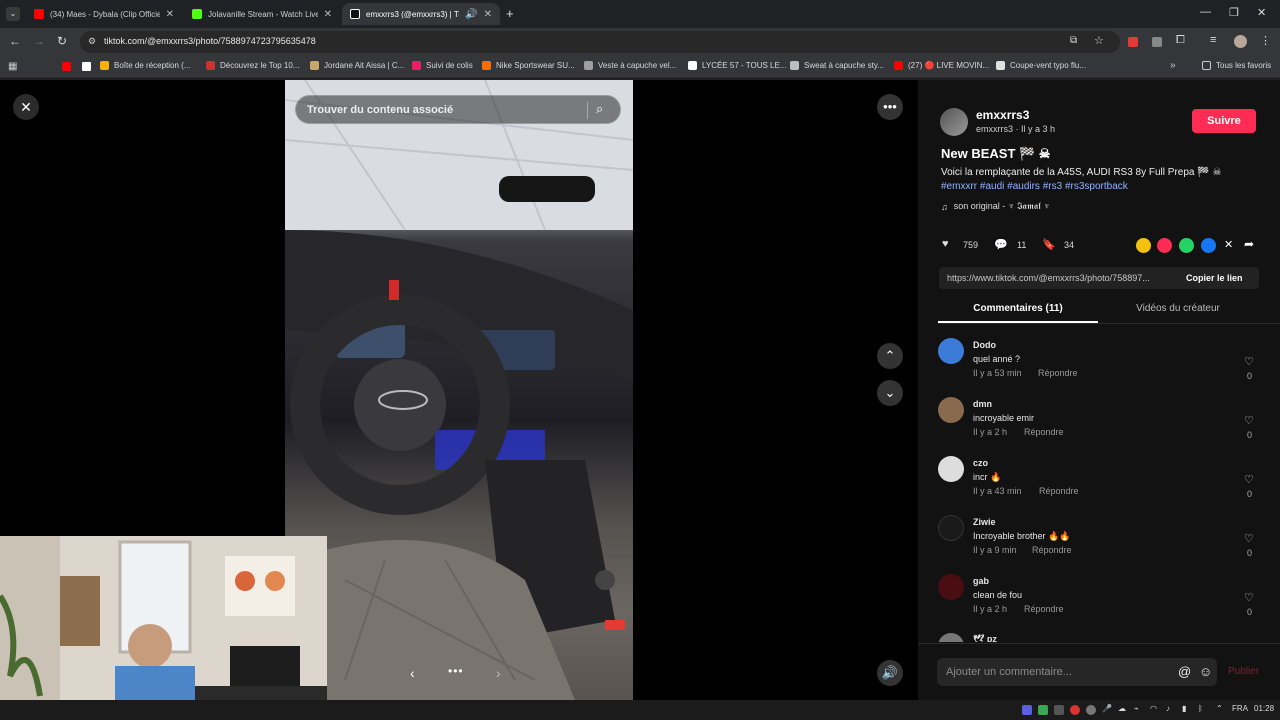  What do you see at coordinates (1107, 708) in the screenshot?
I see `mic-icon: 🎤` at bounding box center [1107, 708].